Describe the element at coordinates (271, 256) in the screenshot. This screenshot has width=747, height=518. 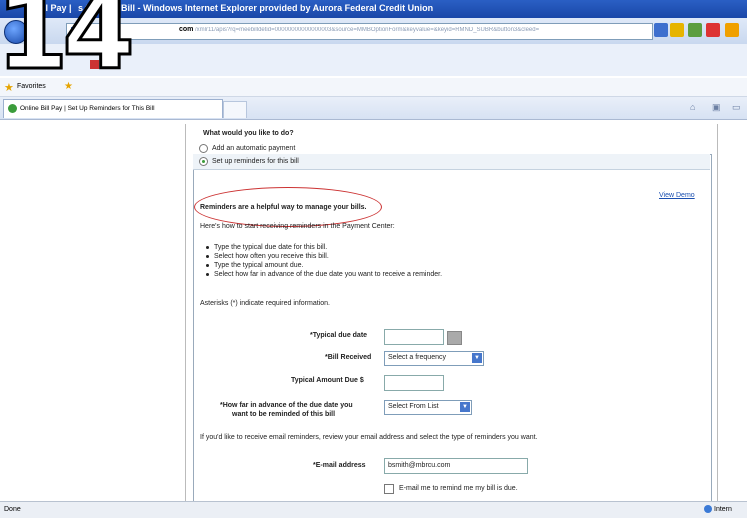
I see `step-2: Select how often you receive this bill.` at that location.